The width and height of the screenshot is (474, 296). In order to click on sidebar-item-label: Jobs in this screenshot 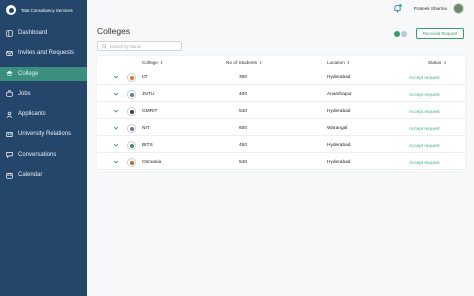, I will do `click(24, 93)`.